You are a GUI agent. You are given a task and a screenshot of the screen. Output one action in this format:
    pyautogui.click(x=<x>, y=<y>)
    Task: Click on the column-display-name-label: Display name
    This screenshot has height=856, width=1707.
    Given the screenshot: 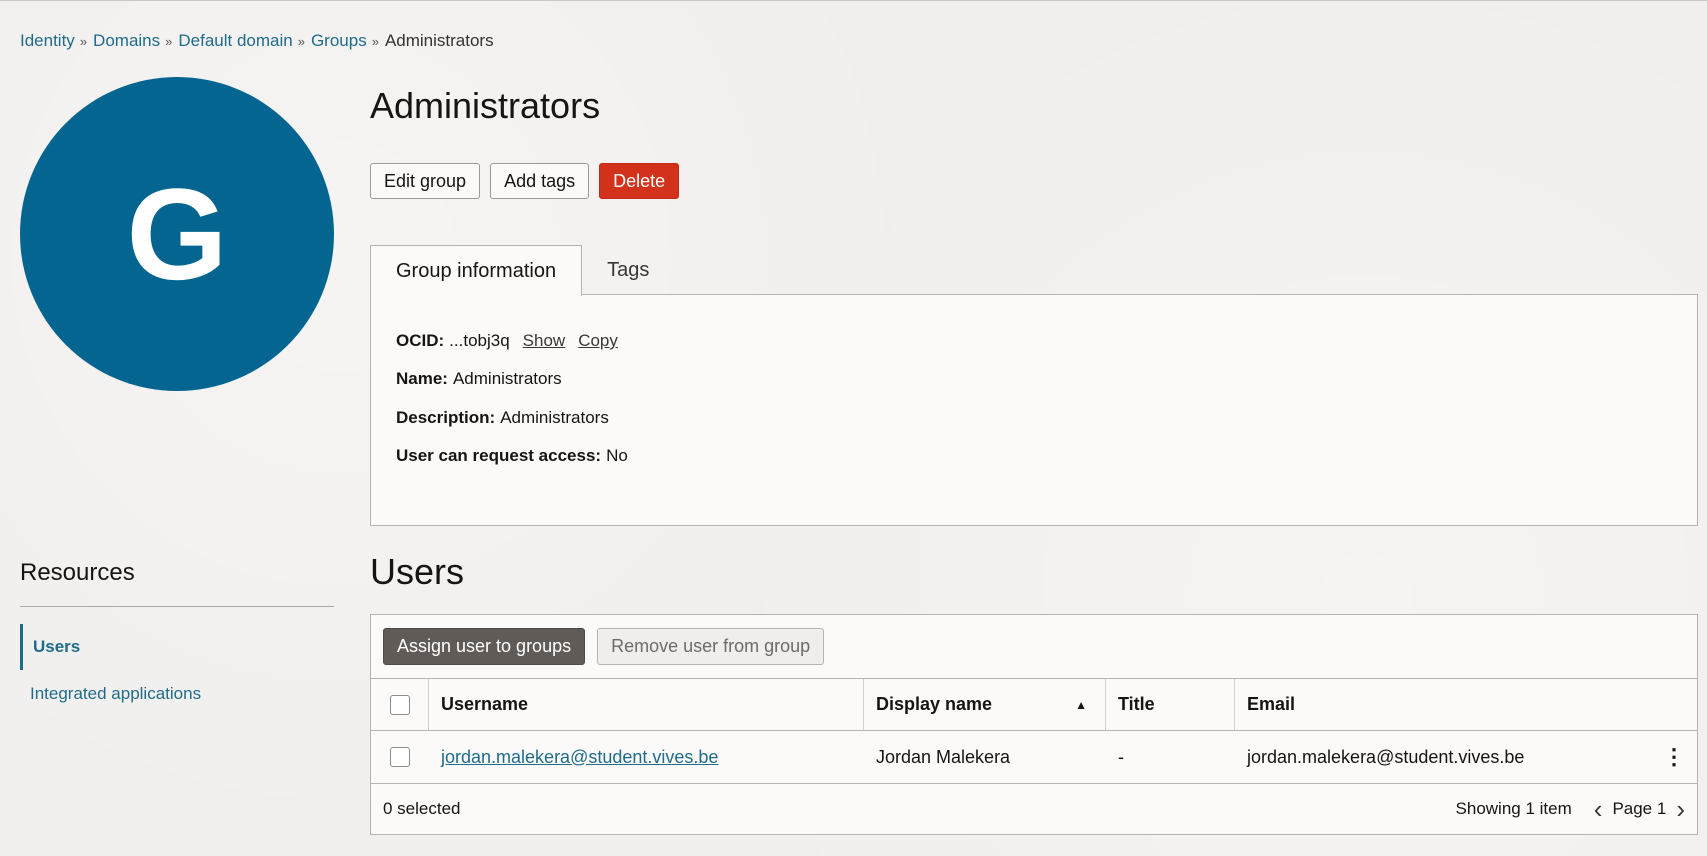 What is the action you would take?
    pyautogui.click(x=934, y=704)
    